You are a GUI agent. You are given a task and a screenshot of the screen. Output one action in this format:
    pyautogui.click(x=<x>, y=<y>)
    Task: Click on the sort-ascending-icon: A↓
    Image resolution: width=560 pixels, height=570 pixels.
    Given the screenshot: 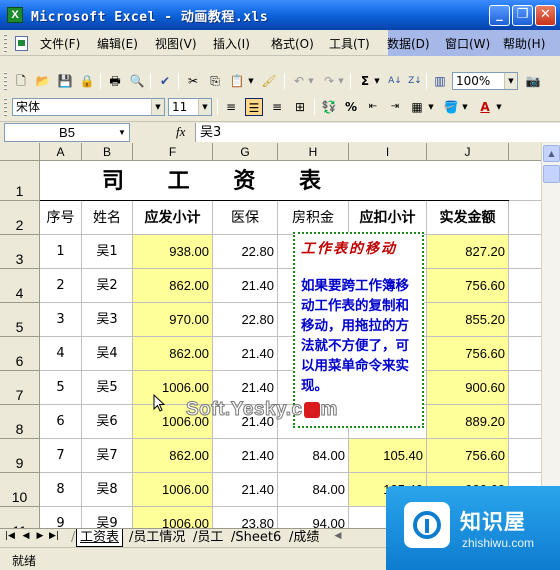 What is the action you would take?
    pyautogui.click(x=395, y=81)
    